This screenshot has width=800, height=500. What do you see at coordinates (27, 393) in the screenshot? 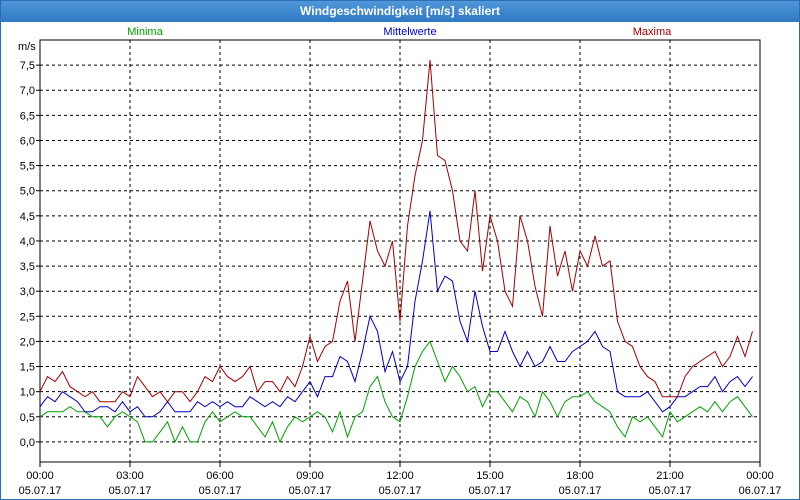
I see `y-tick-label: 1,0` at bounding box center [27, 393].